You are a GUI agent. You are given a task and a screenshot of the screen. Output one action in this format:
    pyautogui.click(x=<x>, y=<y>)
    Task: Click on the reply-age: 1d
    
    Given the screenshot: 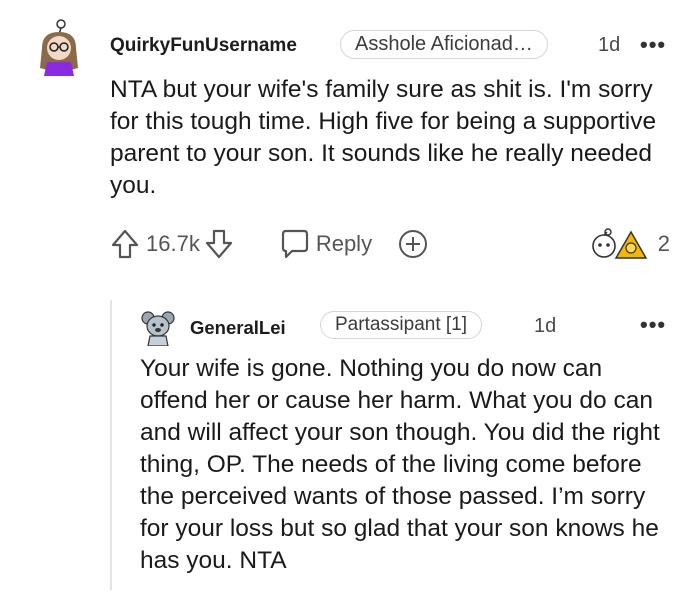 What is the action you would take?
    pyautogui.click(x=545, y=326)
    